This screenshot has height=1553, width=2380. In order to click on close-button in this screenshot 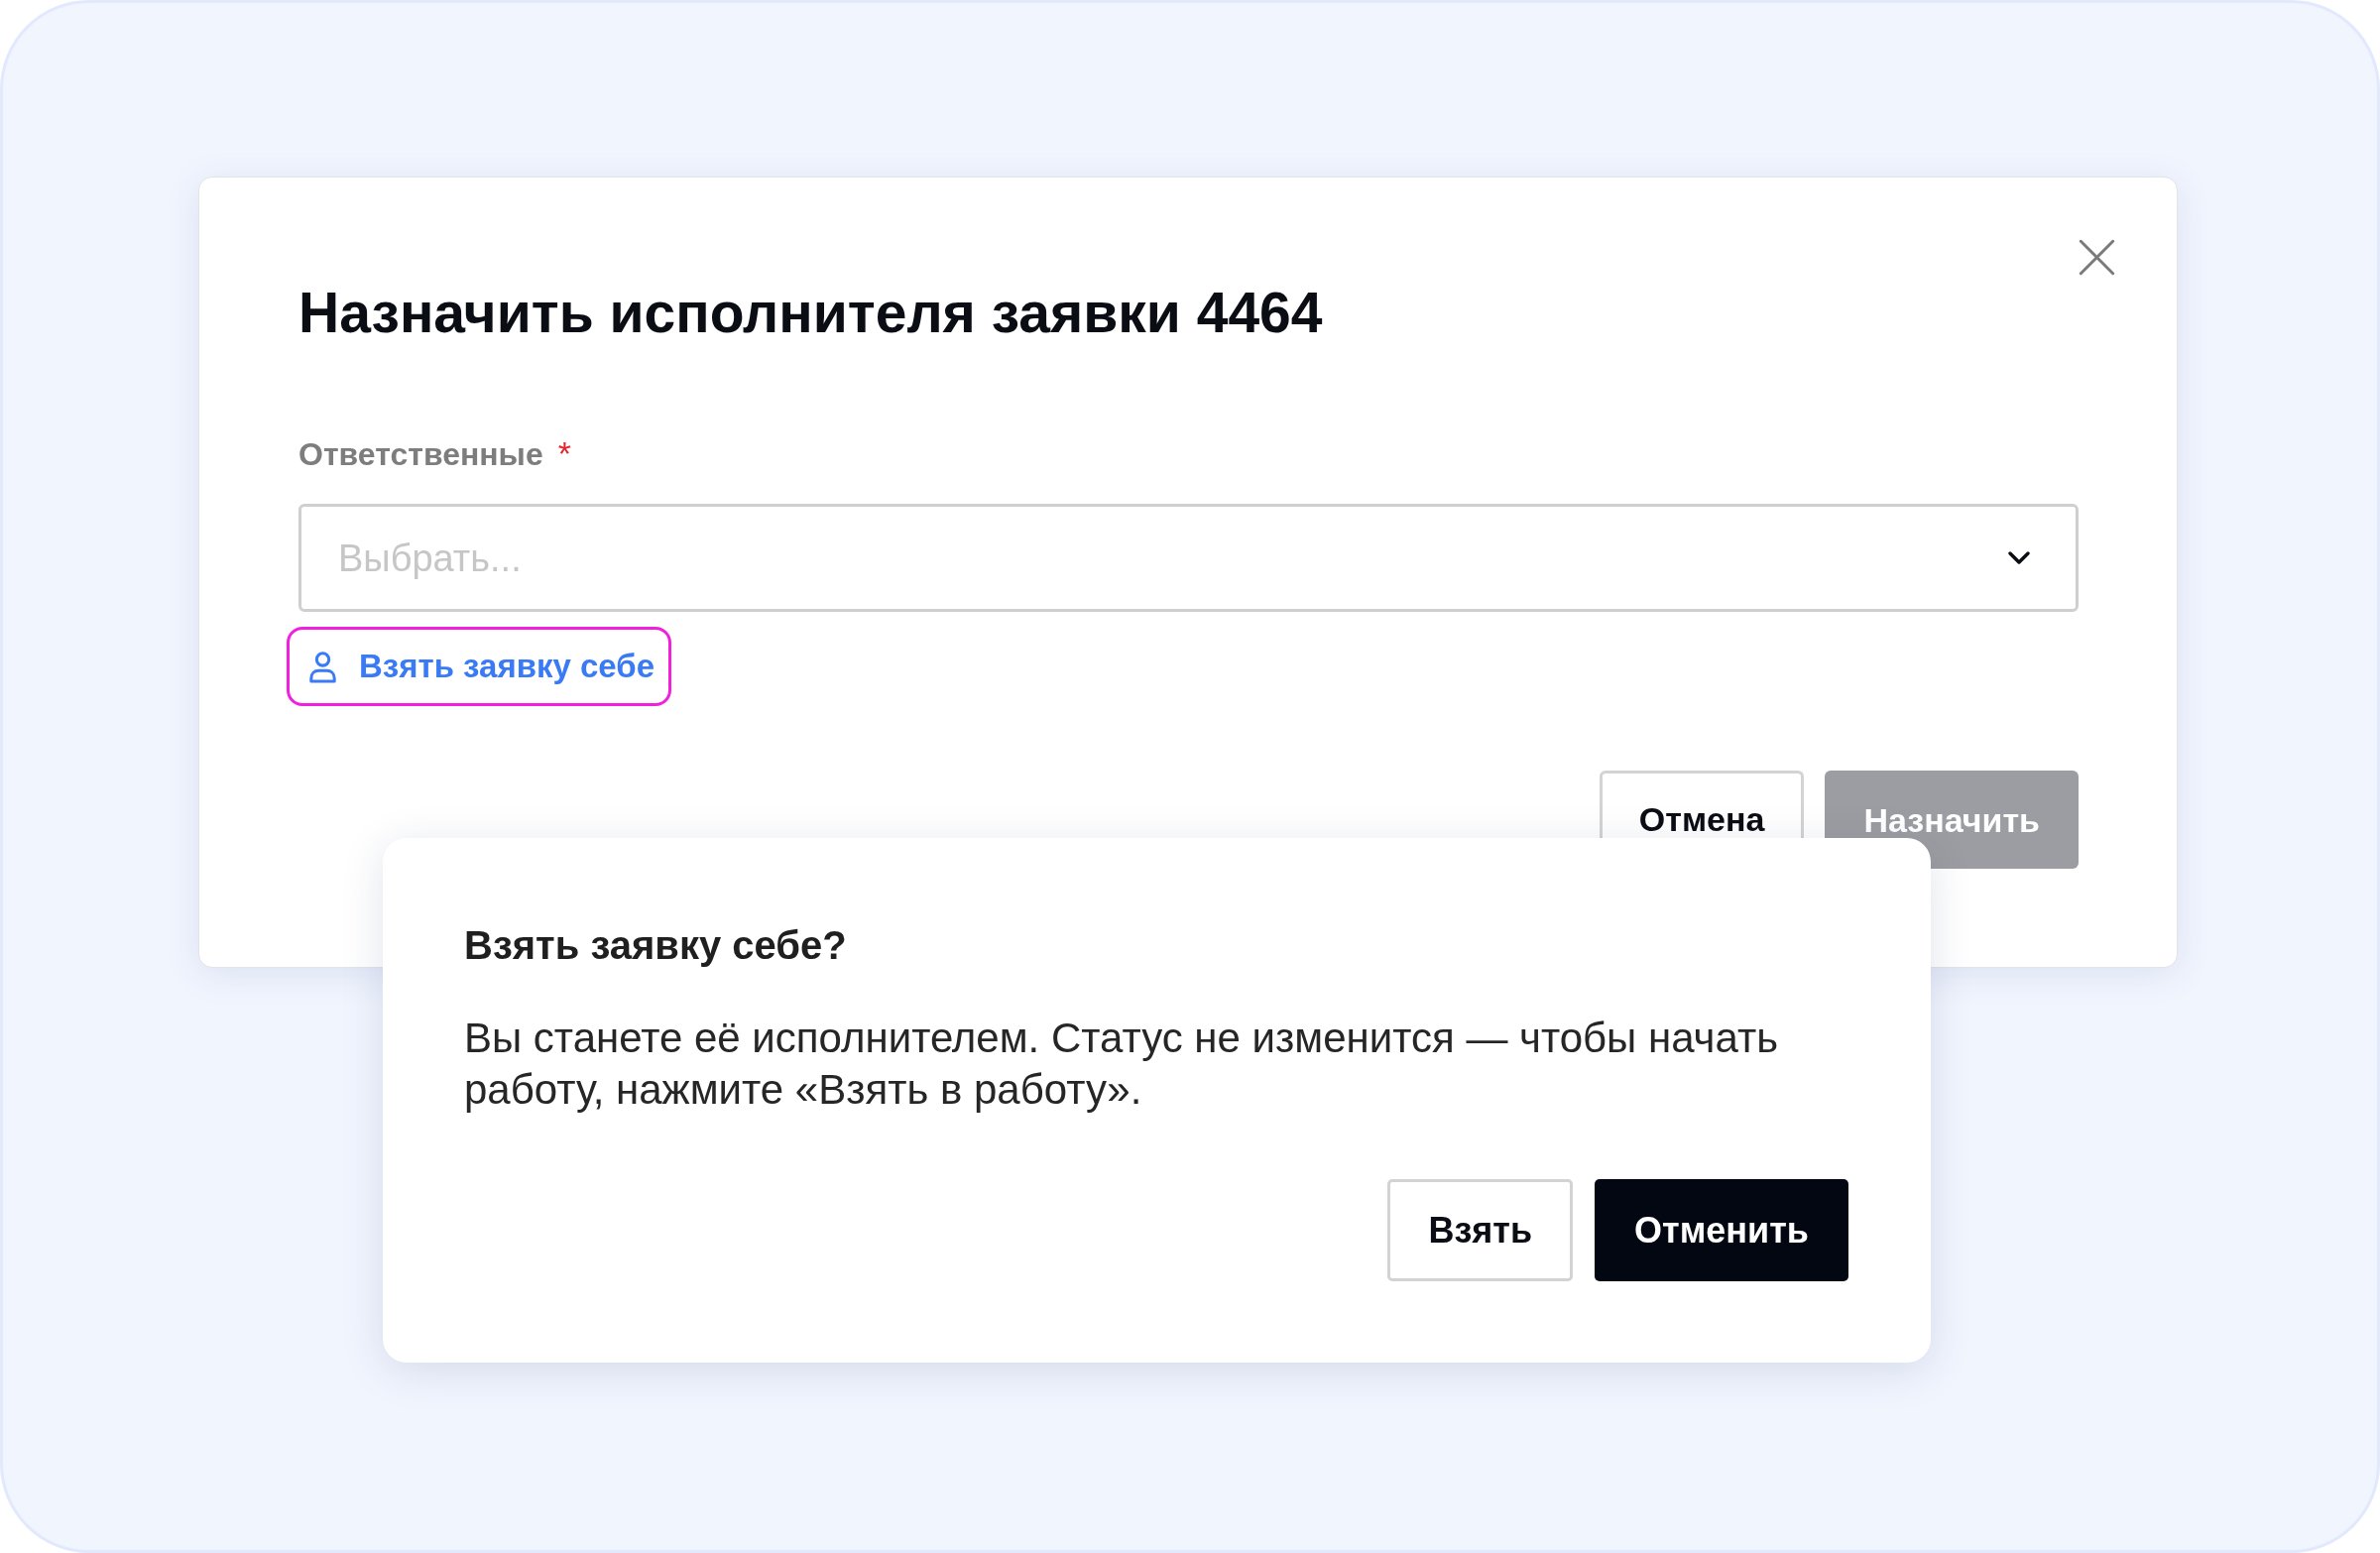, I will do `click(2097, 257)`.